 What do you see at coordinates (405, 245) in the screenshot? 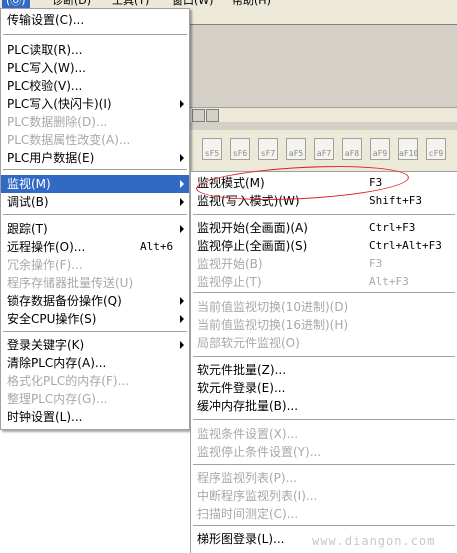
I see `monitor-menu-item-shortcut: Ctrl+Alt+F3` at bounding box center [405, 245].